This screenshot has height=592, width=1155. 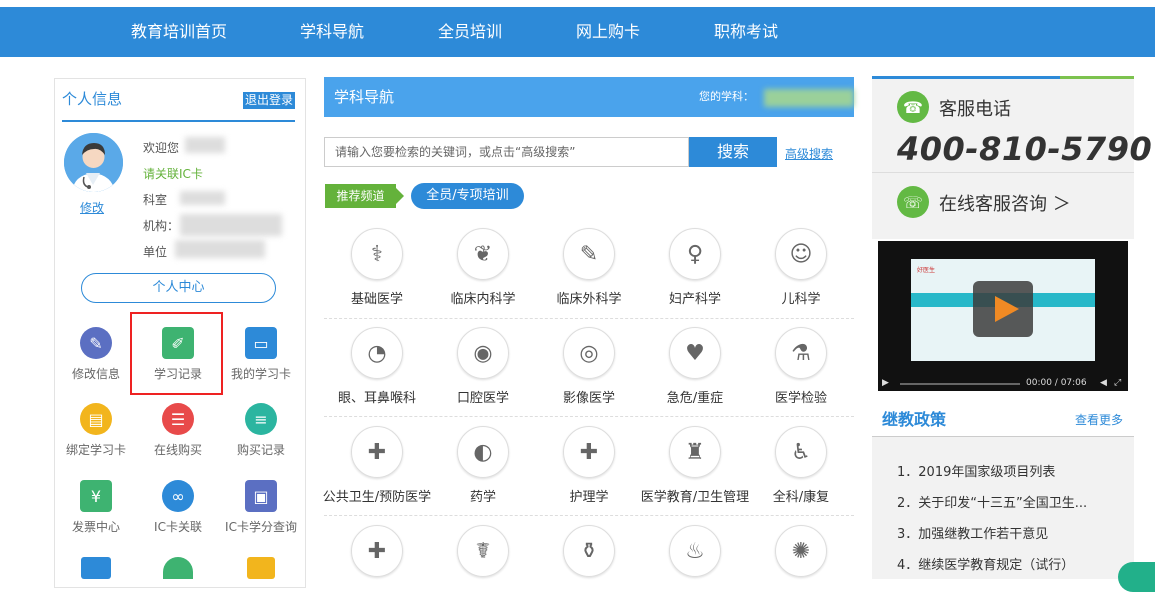 What do you see at coordinates (205, 145) in the screenshot?
I see `redacted-username` at bounding box center [205, 145].